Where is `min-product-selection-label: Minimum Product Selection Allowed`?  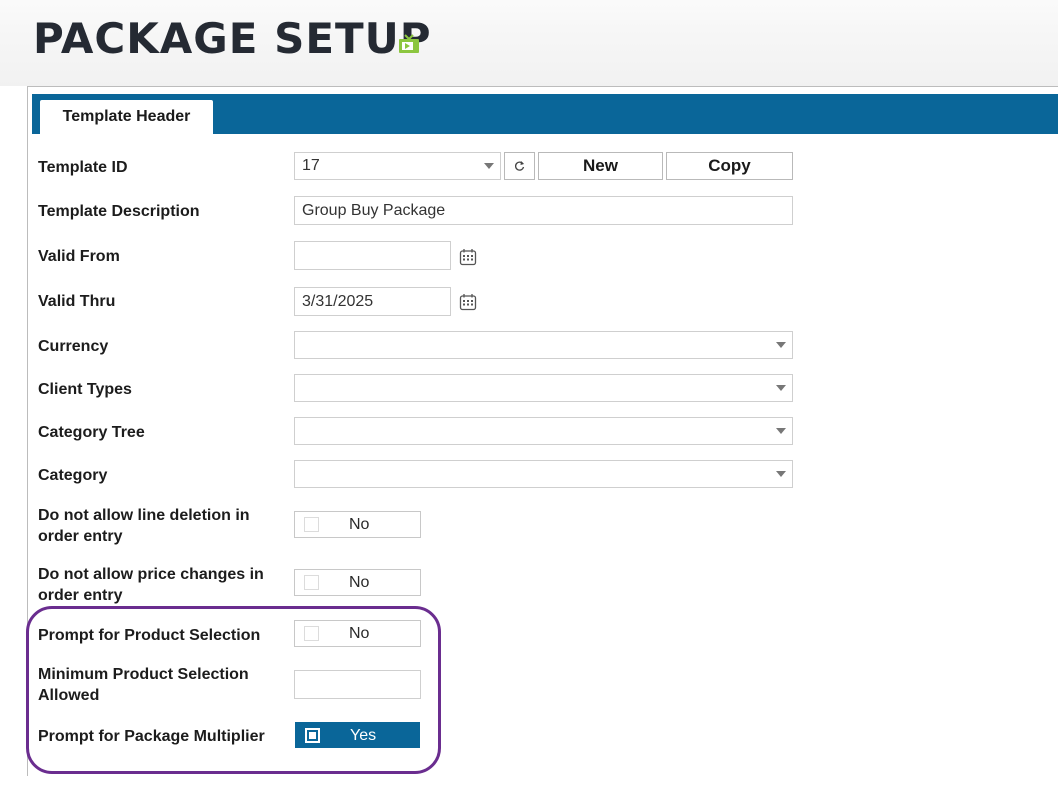
min-product-selection-label: Minimum Product Selection Allowed is located at coordinates (143, 685).